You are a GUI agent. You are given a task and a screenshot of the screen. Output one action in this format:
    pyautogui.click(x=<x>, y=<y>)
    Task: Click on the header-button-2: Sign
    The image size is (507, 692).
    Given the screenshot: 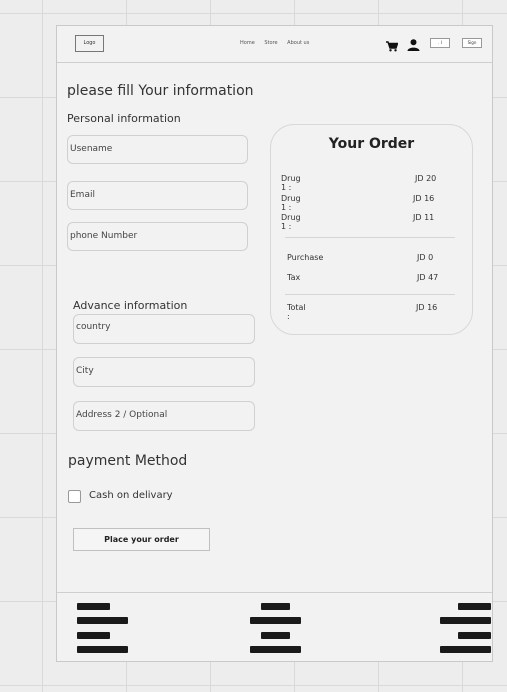 What is the action you would take?
    pyautogui.click(x=472, y=43)
    